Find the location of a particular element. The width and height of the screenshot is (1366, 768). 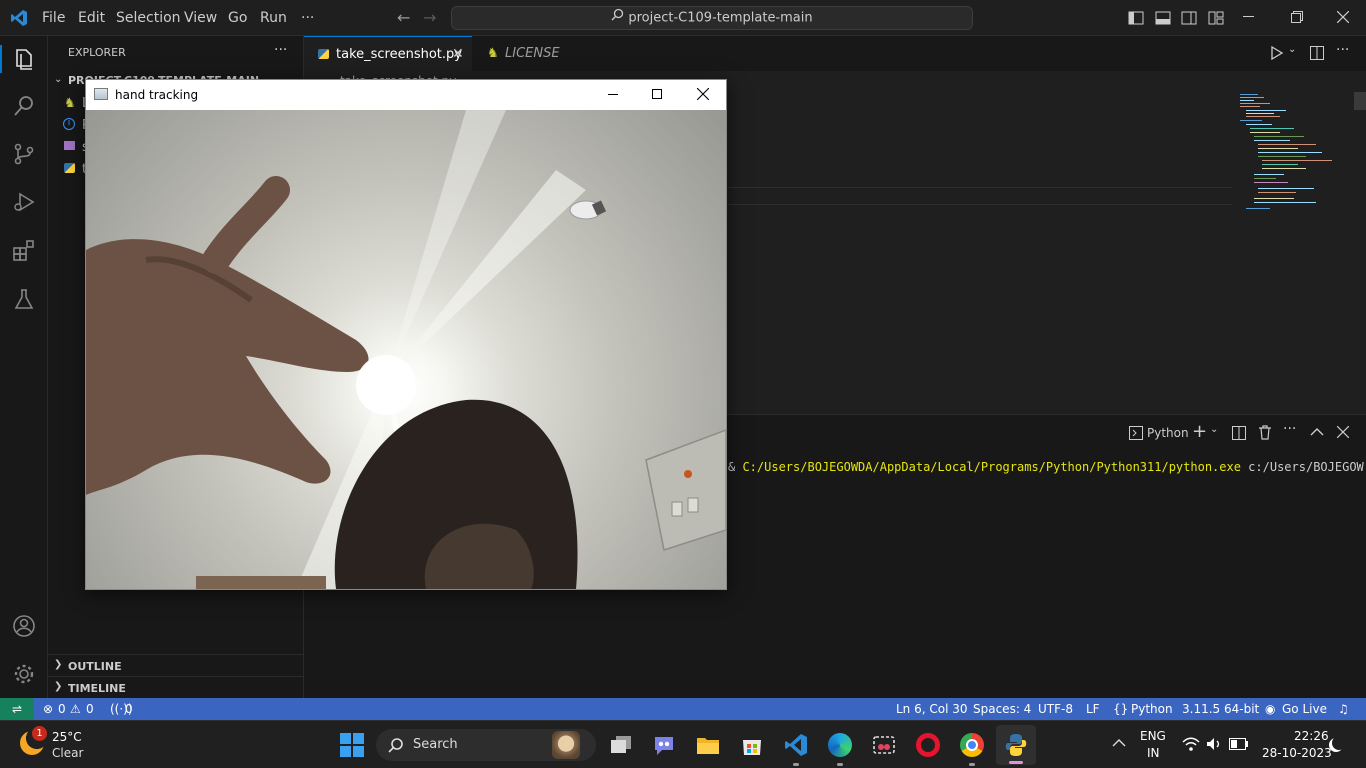

running-indicator is located at coordinates (840, 764).